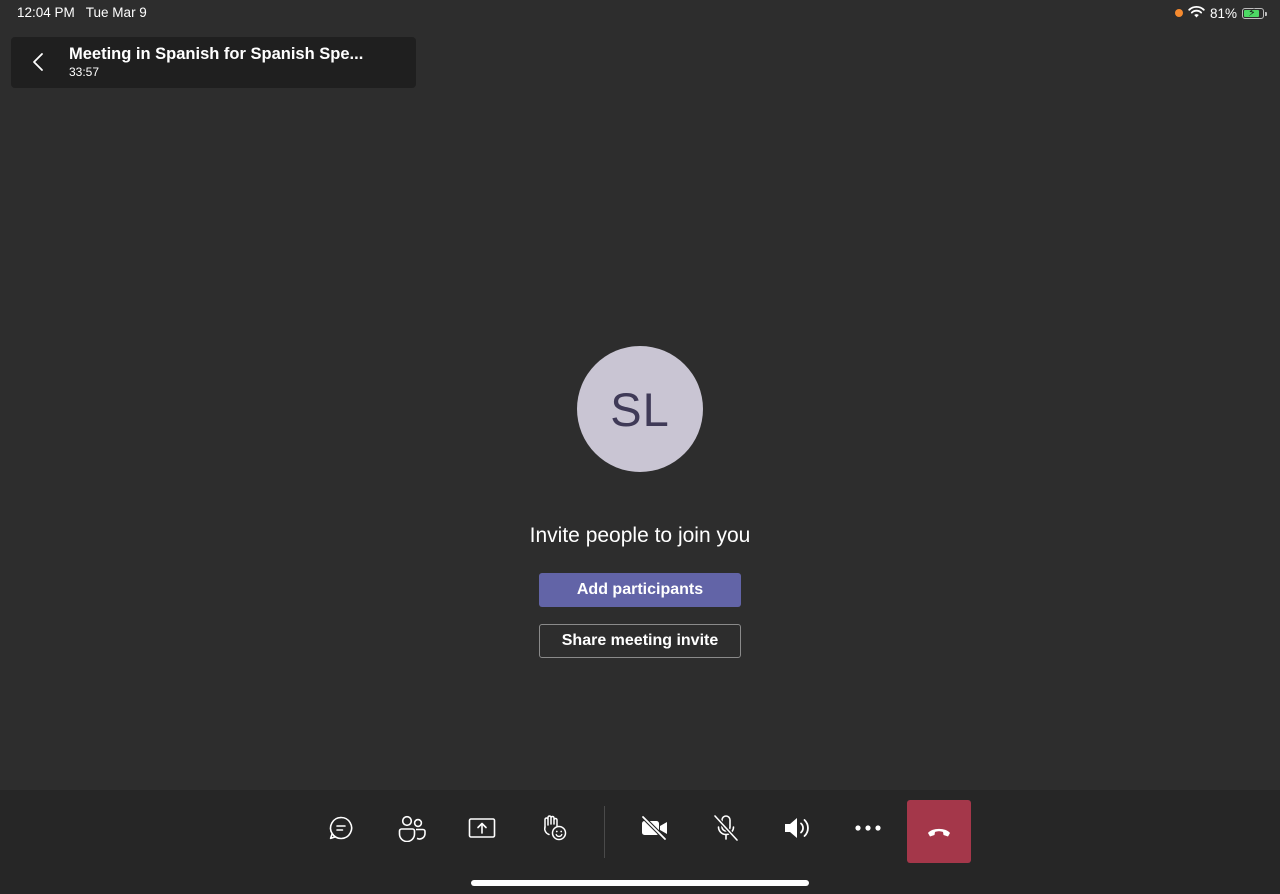  I want to click on speaker-button, so click(797, 828).